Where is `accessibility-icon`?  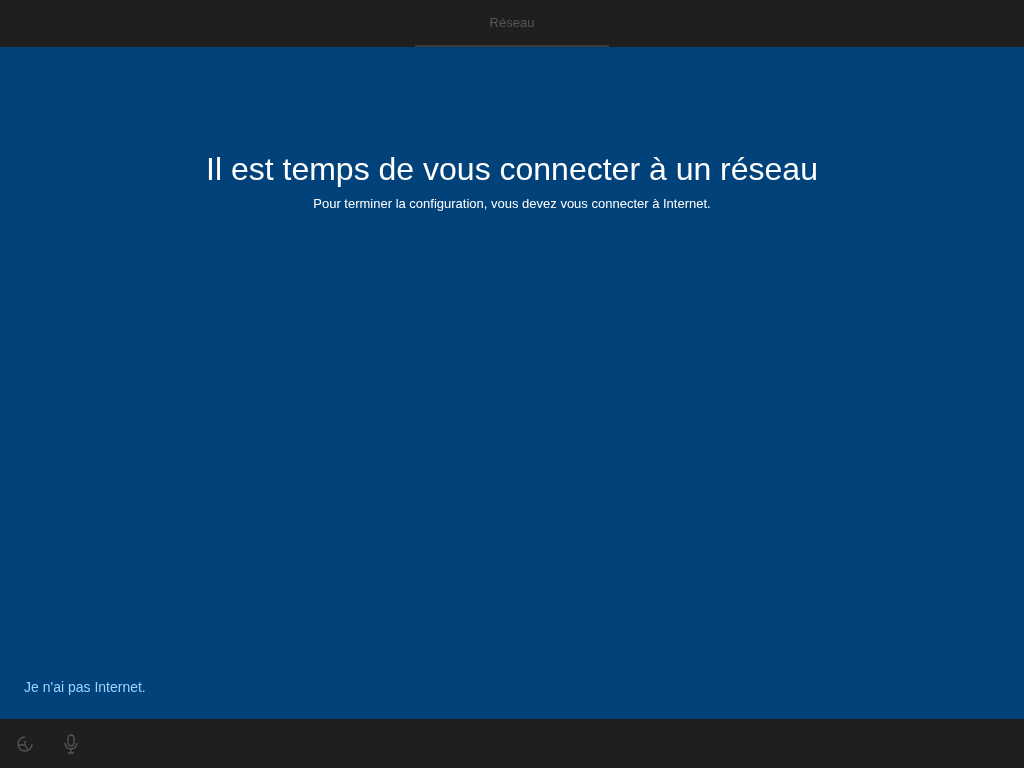 accessibility-icon is located at coordinates (25, 743).